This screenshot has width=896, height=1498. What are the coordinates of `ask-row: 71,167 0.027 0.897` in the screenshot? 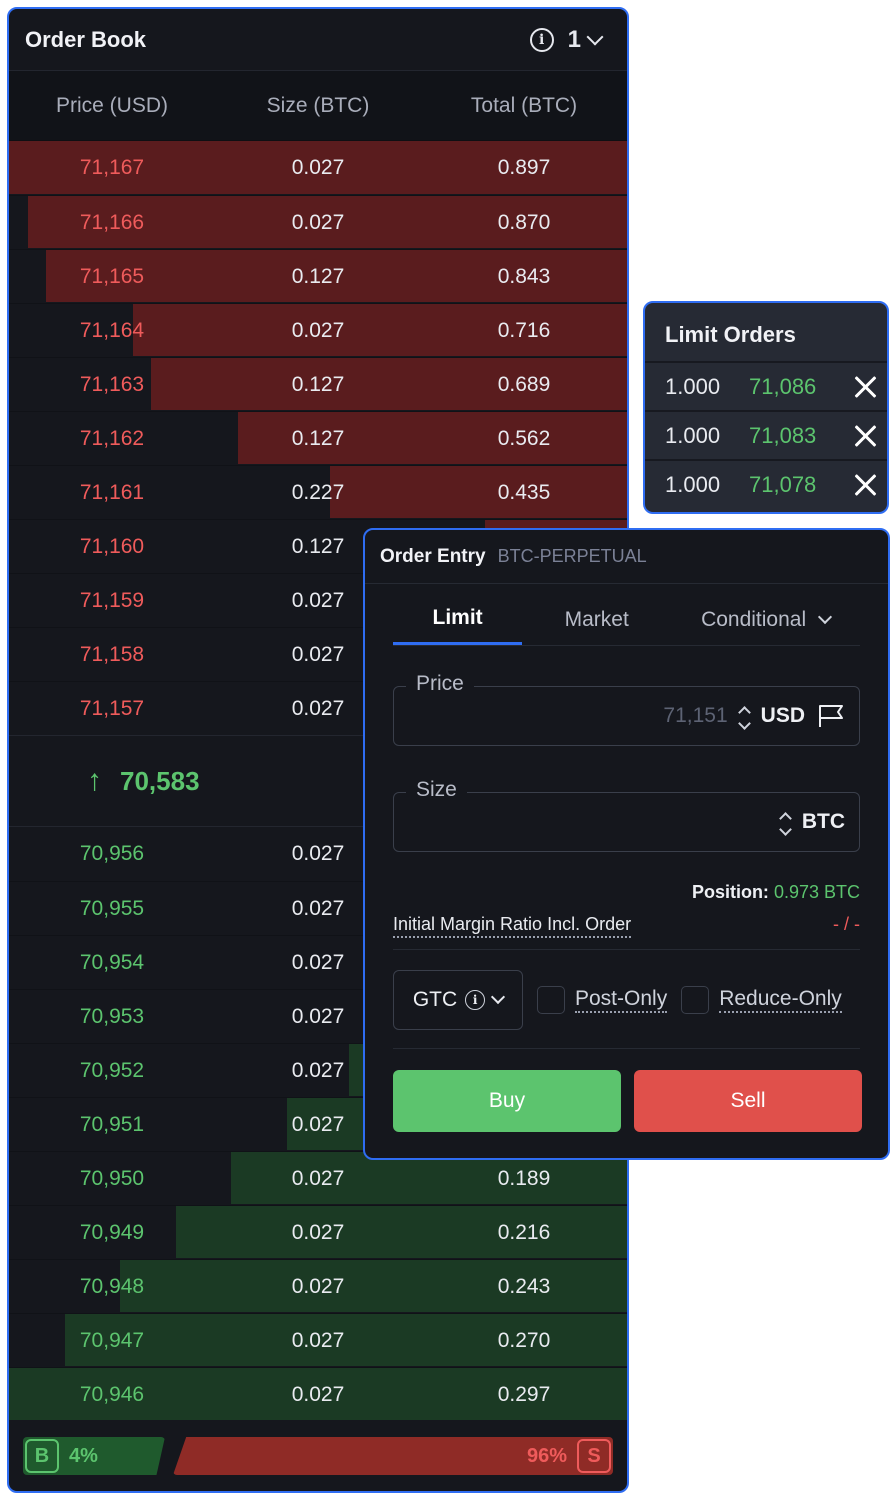 It's located at (318, 168).